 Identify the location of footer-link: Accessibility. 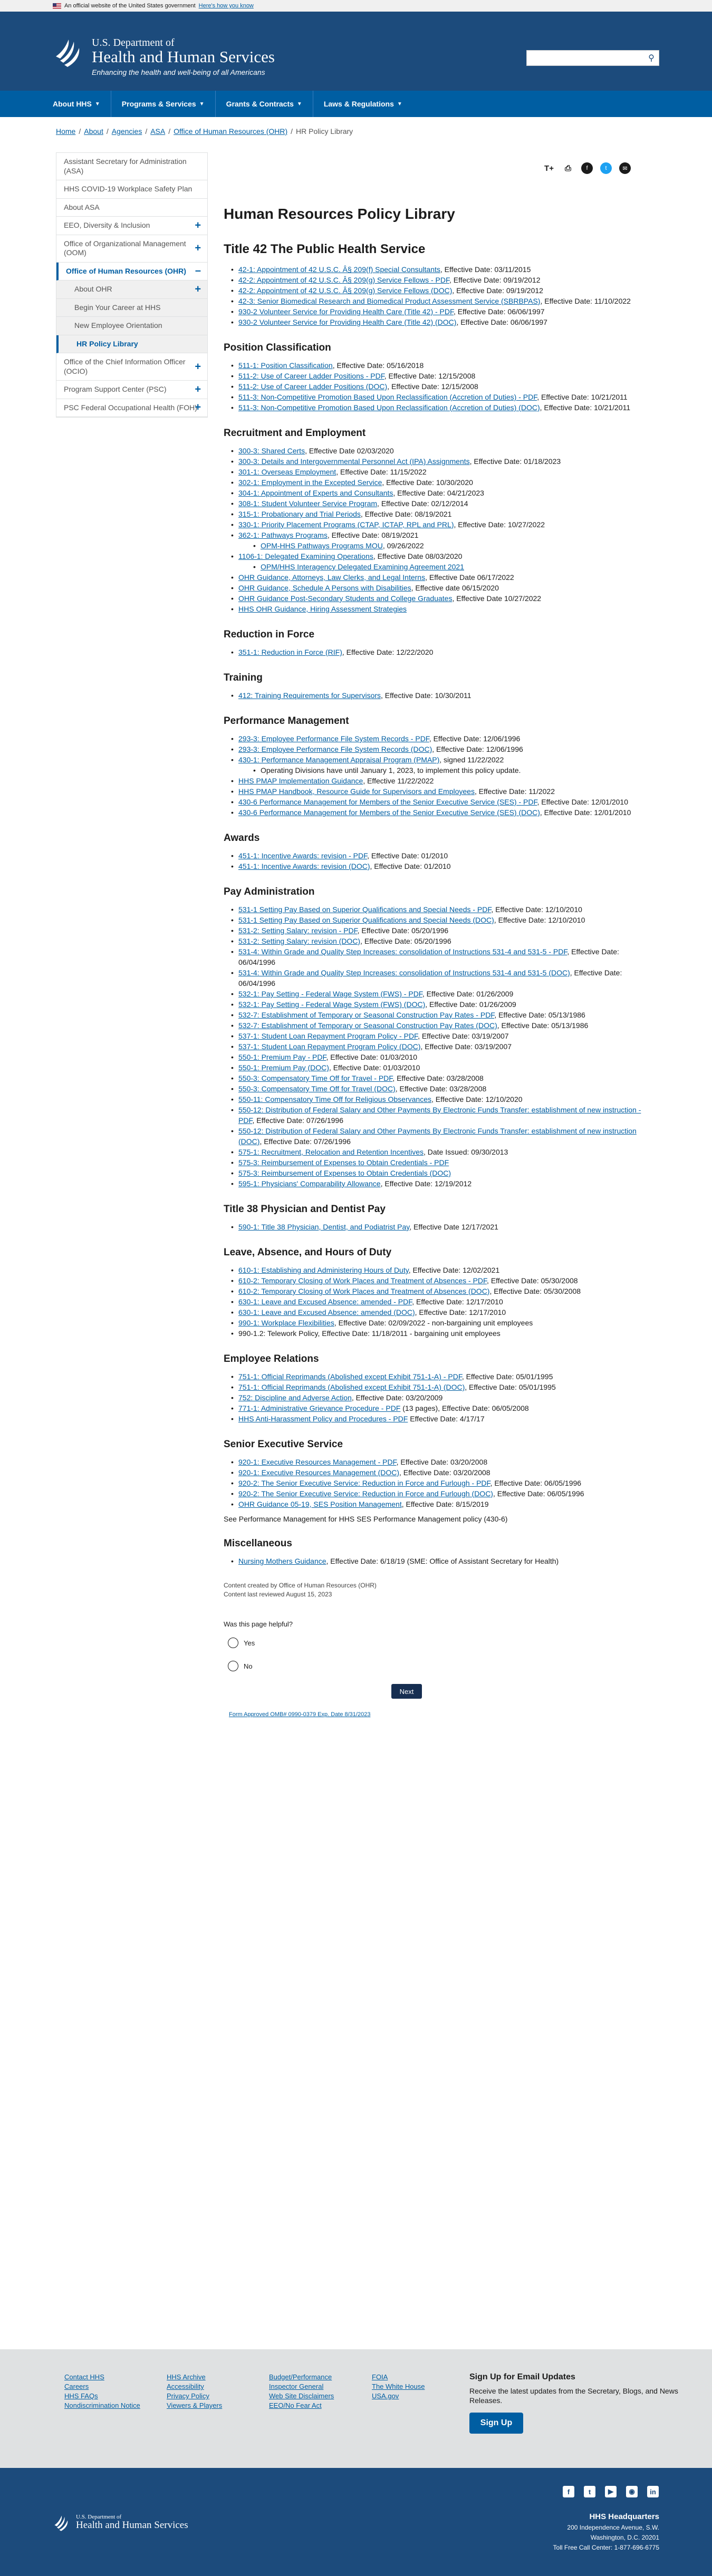
(194, 2386).